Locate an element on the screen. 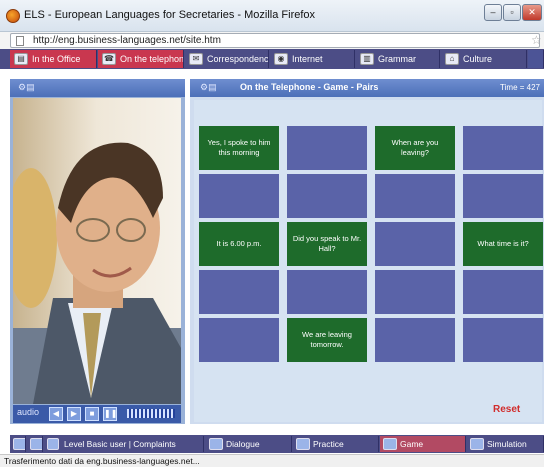 The width and height of the screenshot is (544, 467). audio-controls: audio ◀ ▶ ■ ❚❚ is located at coordinates (97, 414).